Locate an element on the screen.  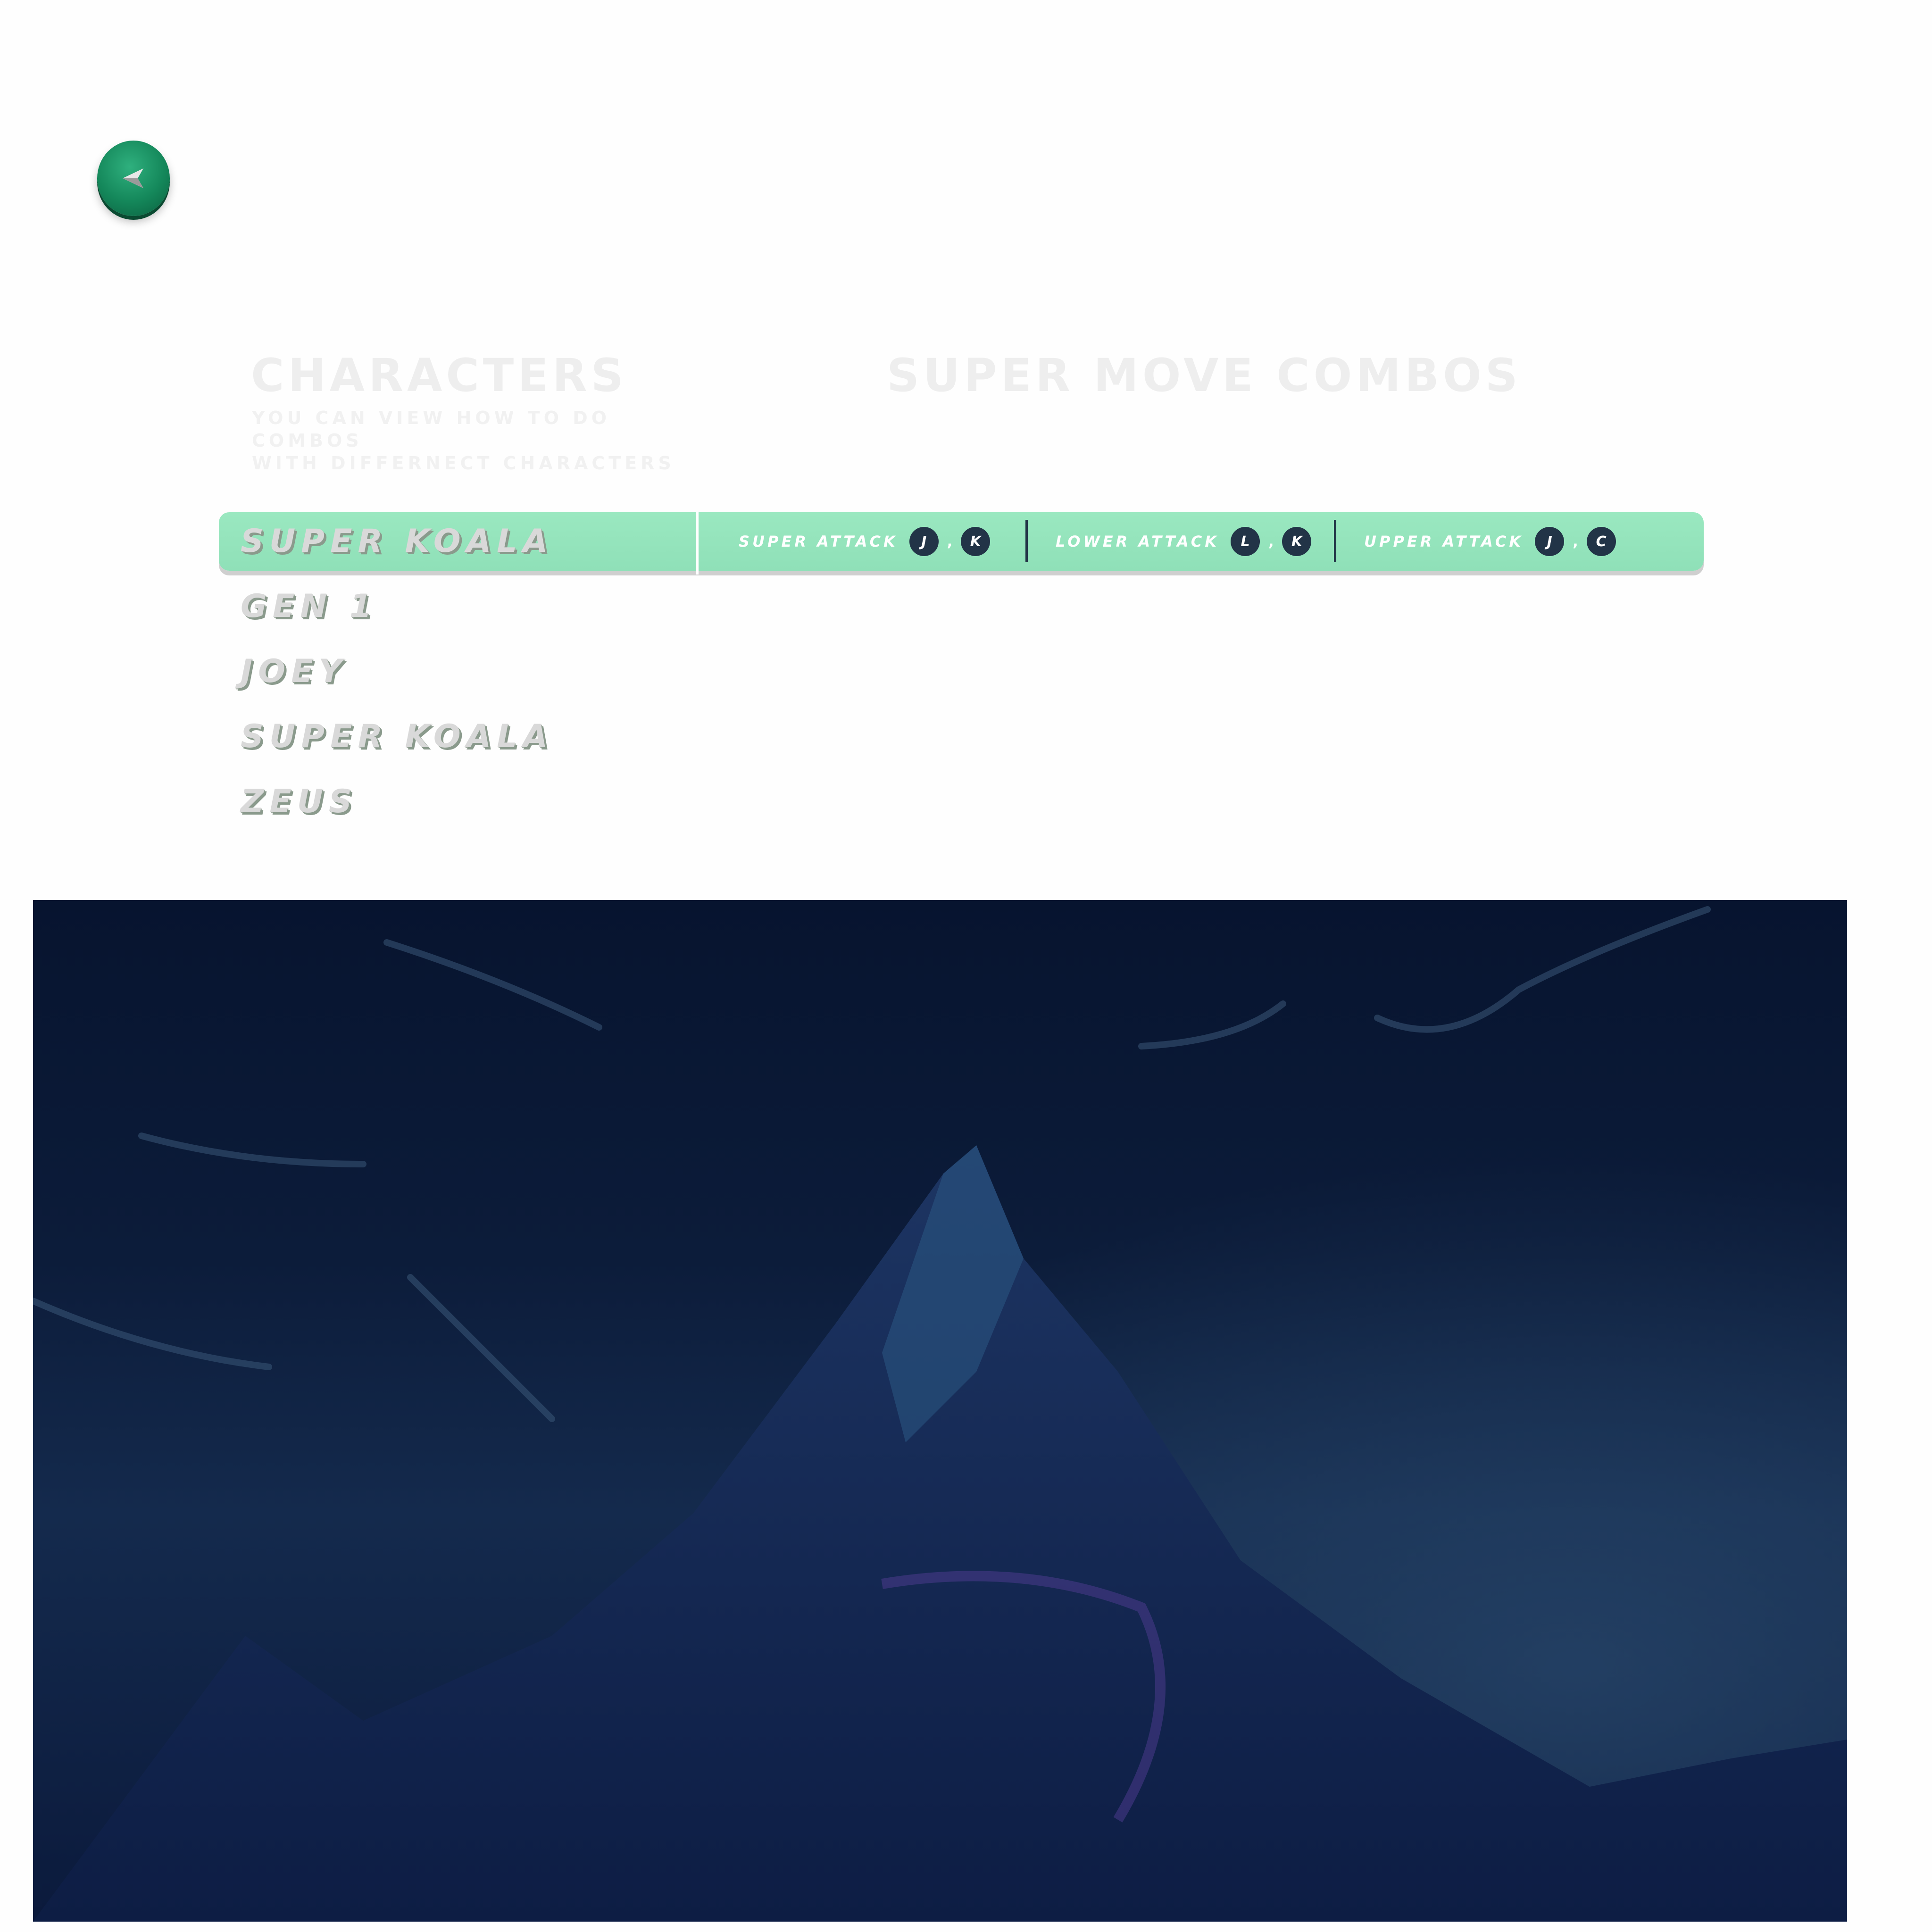
super-move-combos-title: SUPER MOVE COMBOS is located at coordinates (1204, 375).